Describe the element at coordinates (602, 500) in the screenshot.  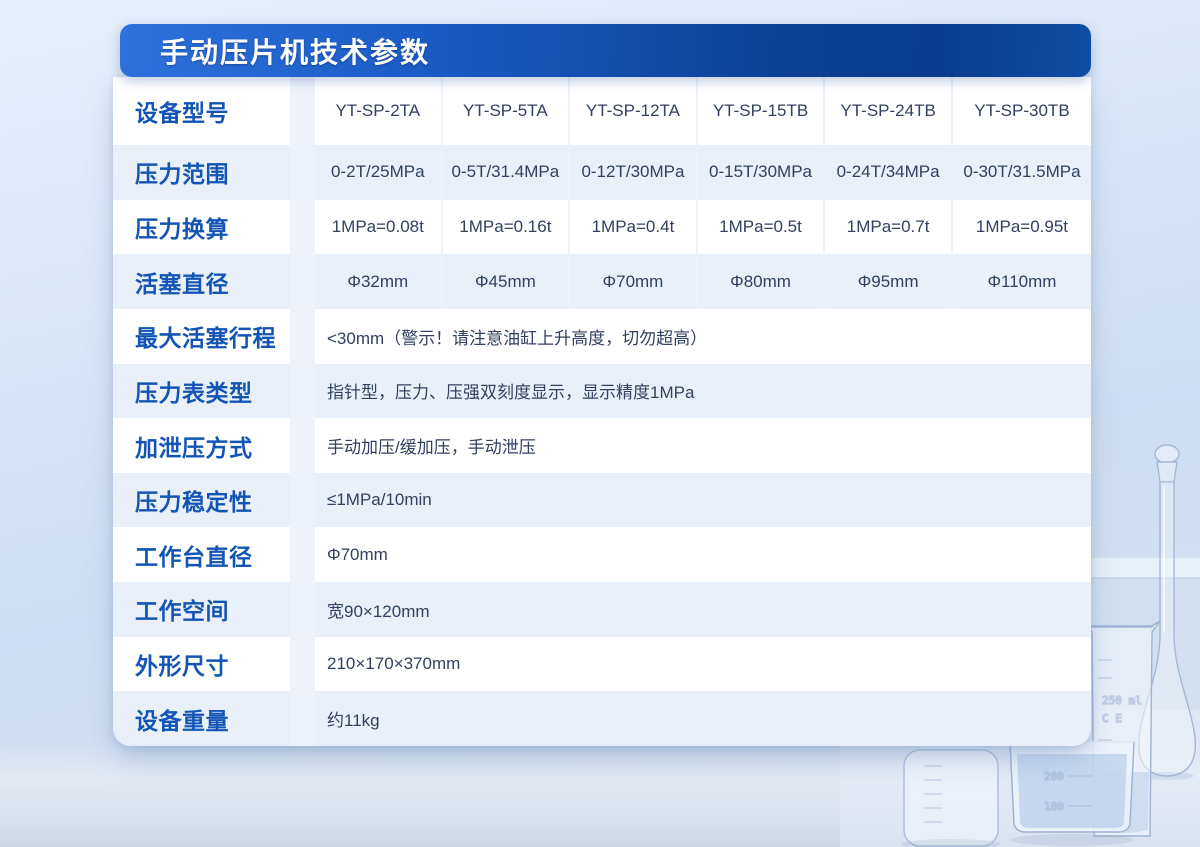
I see `table-row-pressure-stability: 压力稳定性 ≤1MPa/10min` at that location.